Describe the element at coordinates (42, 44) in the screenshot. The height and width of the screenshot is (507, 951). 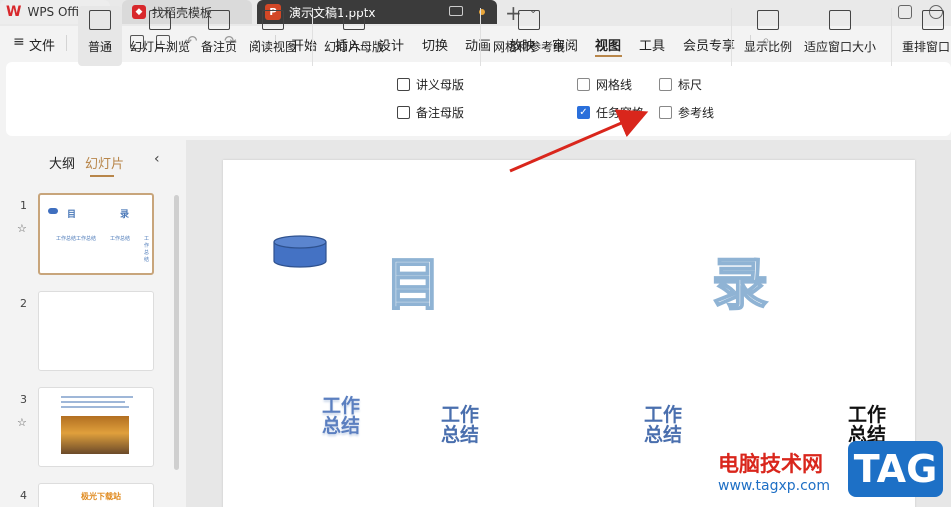
I see `menu-file: 文件` at that location.